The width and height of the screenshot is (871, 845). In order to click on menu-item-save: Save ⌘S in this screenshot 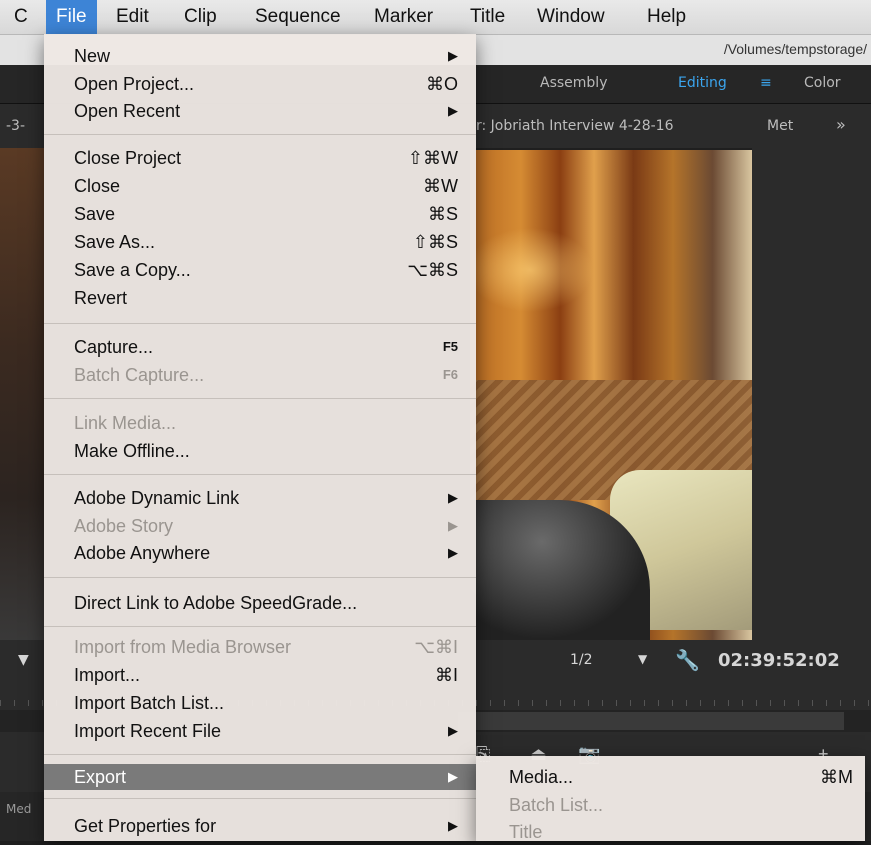, I will do `click(260, 214)`.